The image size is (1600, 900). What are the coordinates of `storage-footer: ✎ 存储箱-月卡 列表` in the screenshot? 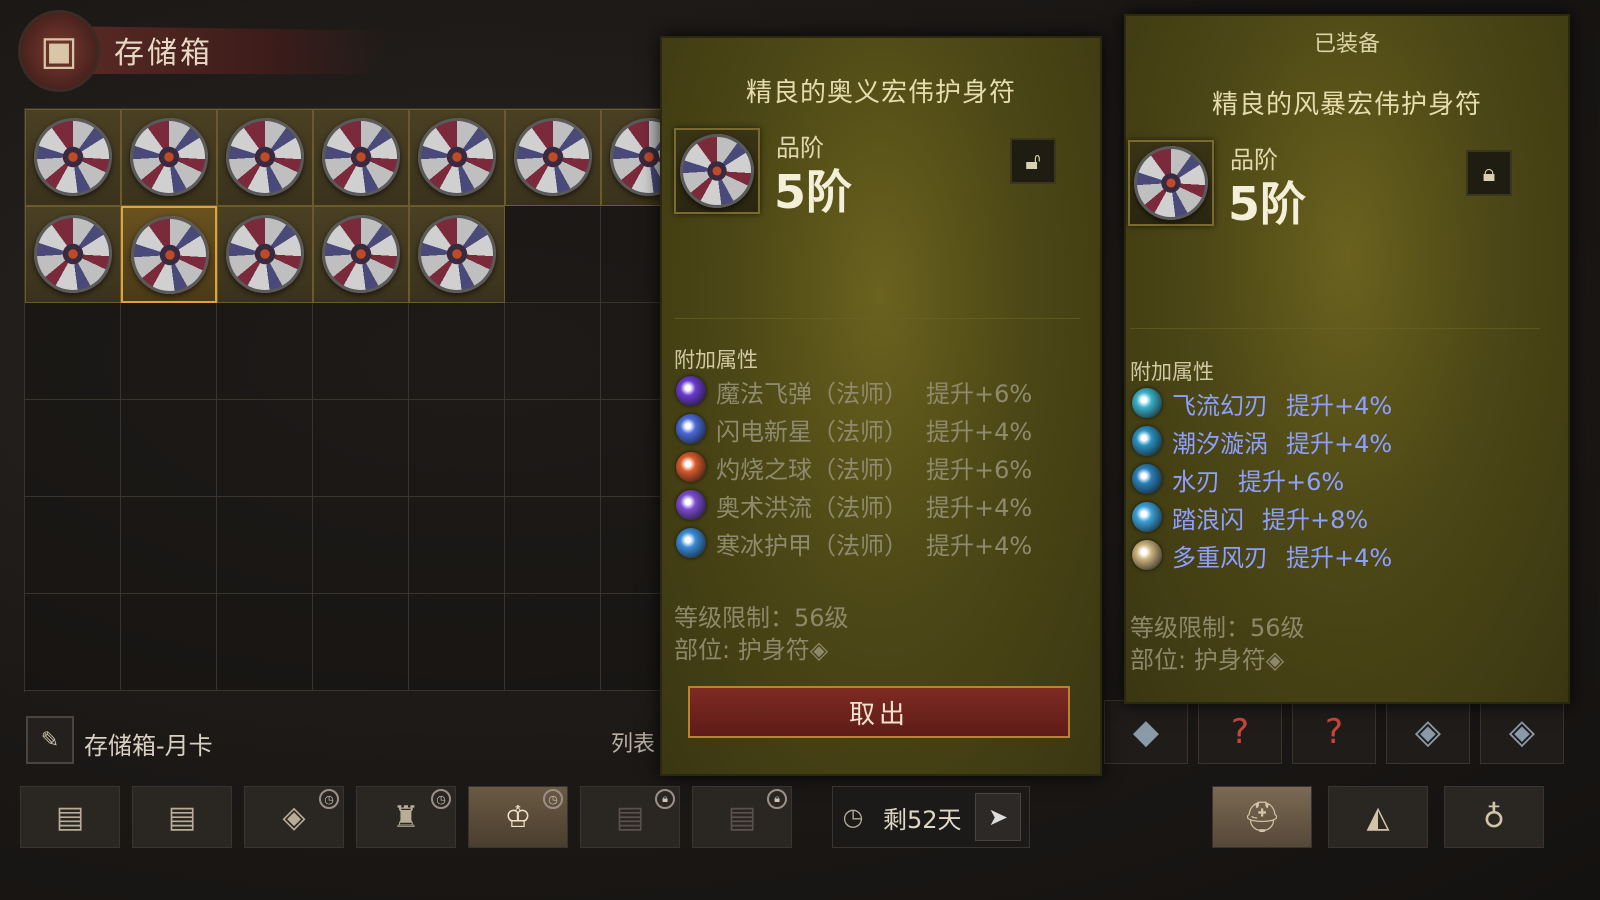 It's located at (351, 740).